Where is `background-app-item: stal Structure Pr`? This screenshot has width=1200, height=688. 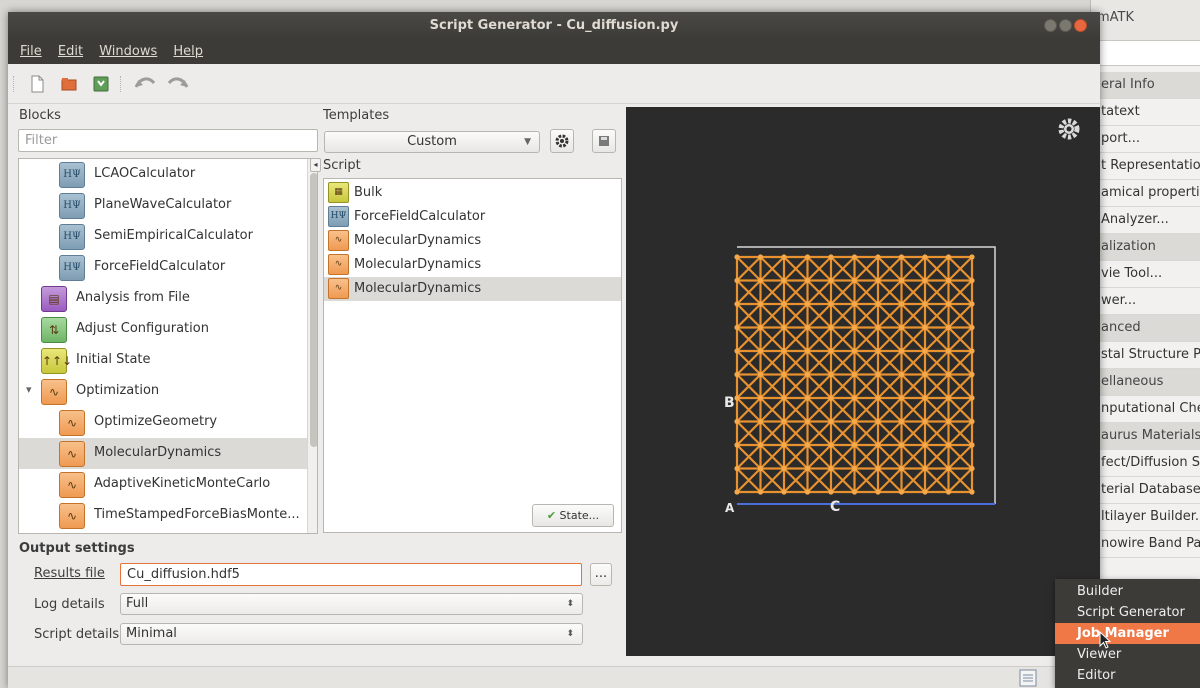 background-app-item: stal Structure Pr is located at coordinates (1145, 355).